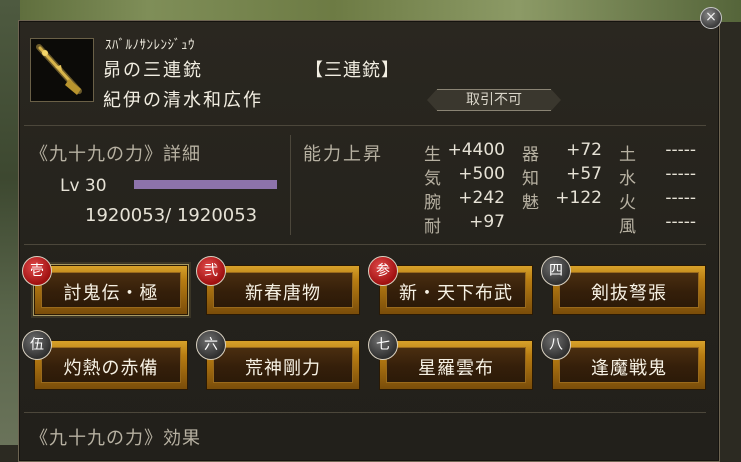 This screenshot has width=741, height=462. I want to click on skill-number-badge: 壱, so click(37, 271).